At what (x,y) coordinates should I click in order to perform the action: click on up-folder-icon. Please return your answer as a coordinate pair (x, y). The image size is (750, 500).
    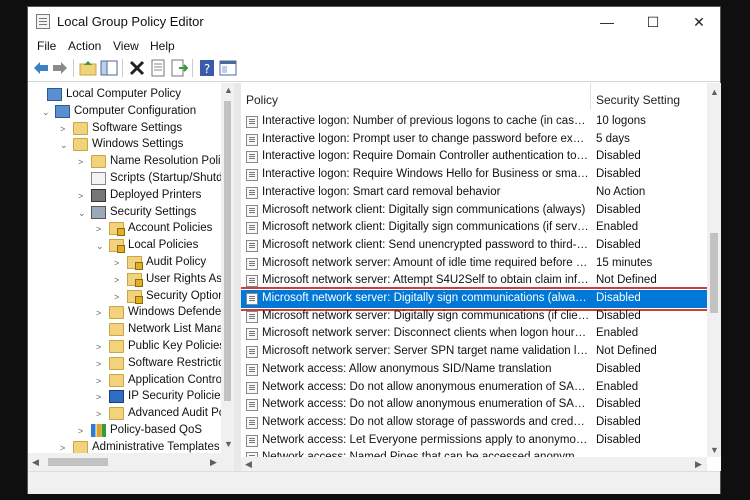
    Looking at the image, I should click on (88, 68).